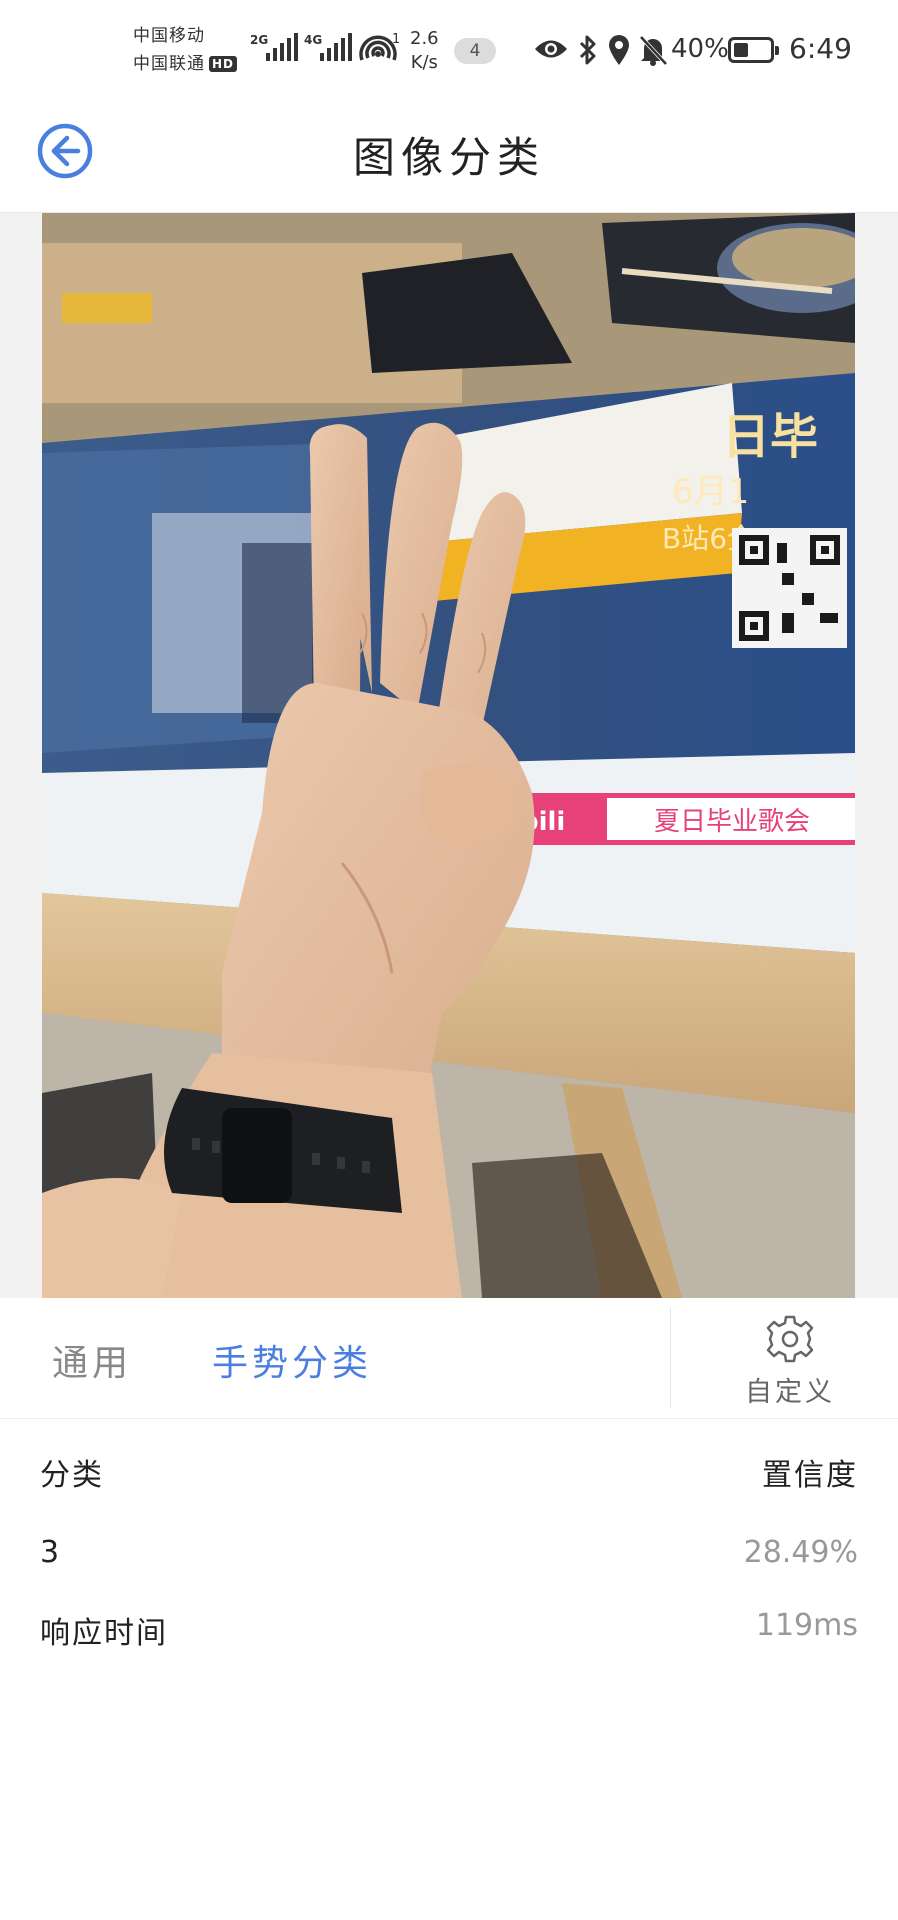  I want to click on title-bar: 图像分类, so click(449, 156).